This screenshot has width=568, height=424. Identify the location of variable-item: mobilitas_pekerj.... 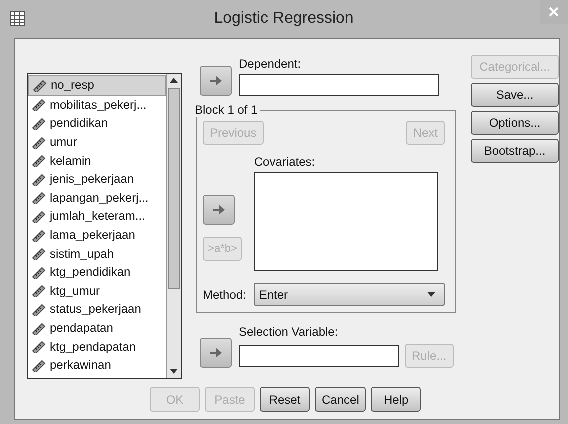
(97, 105).